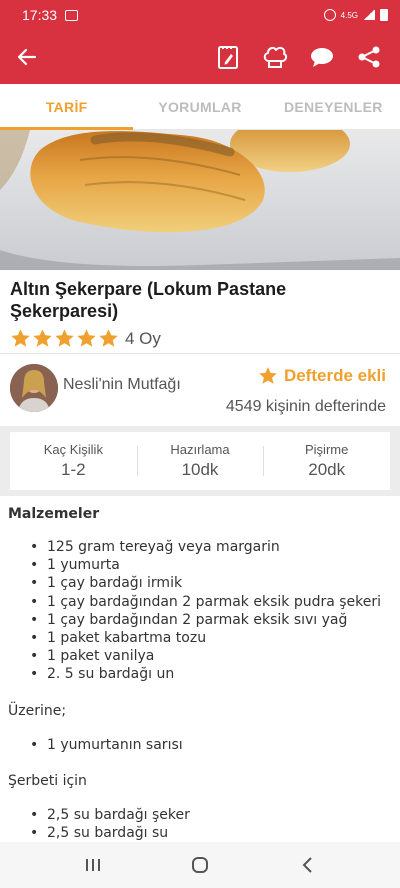 The height and width of the screenshot is (888, 400). I want to click on recent-apps-icon, so click(93, 865).